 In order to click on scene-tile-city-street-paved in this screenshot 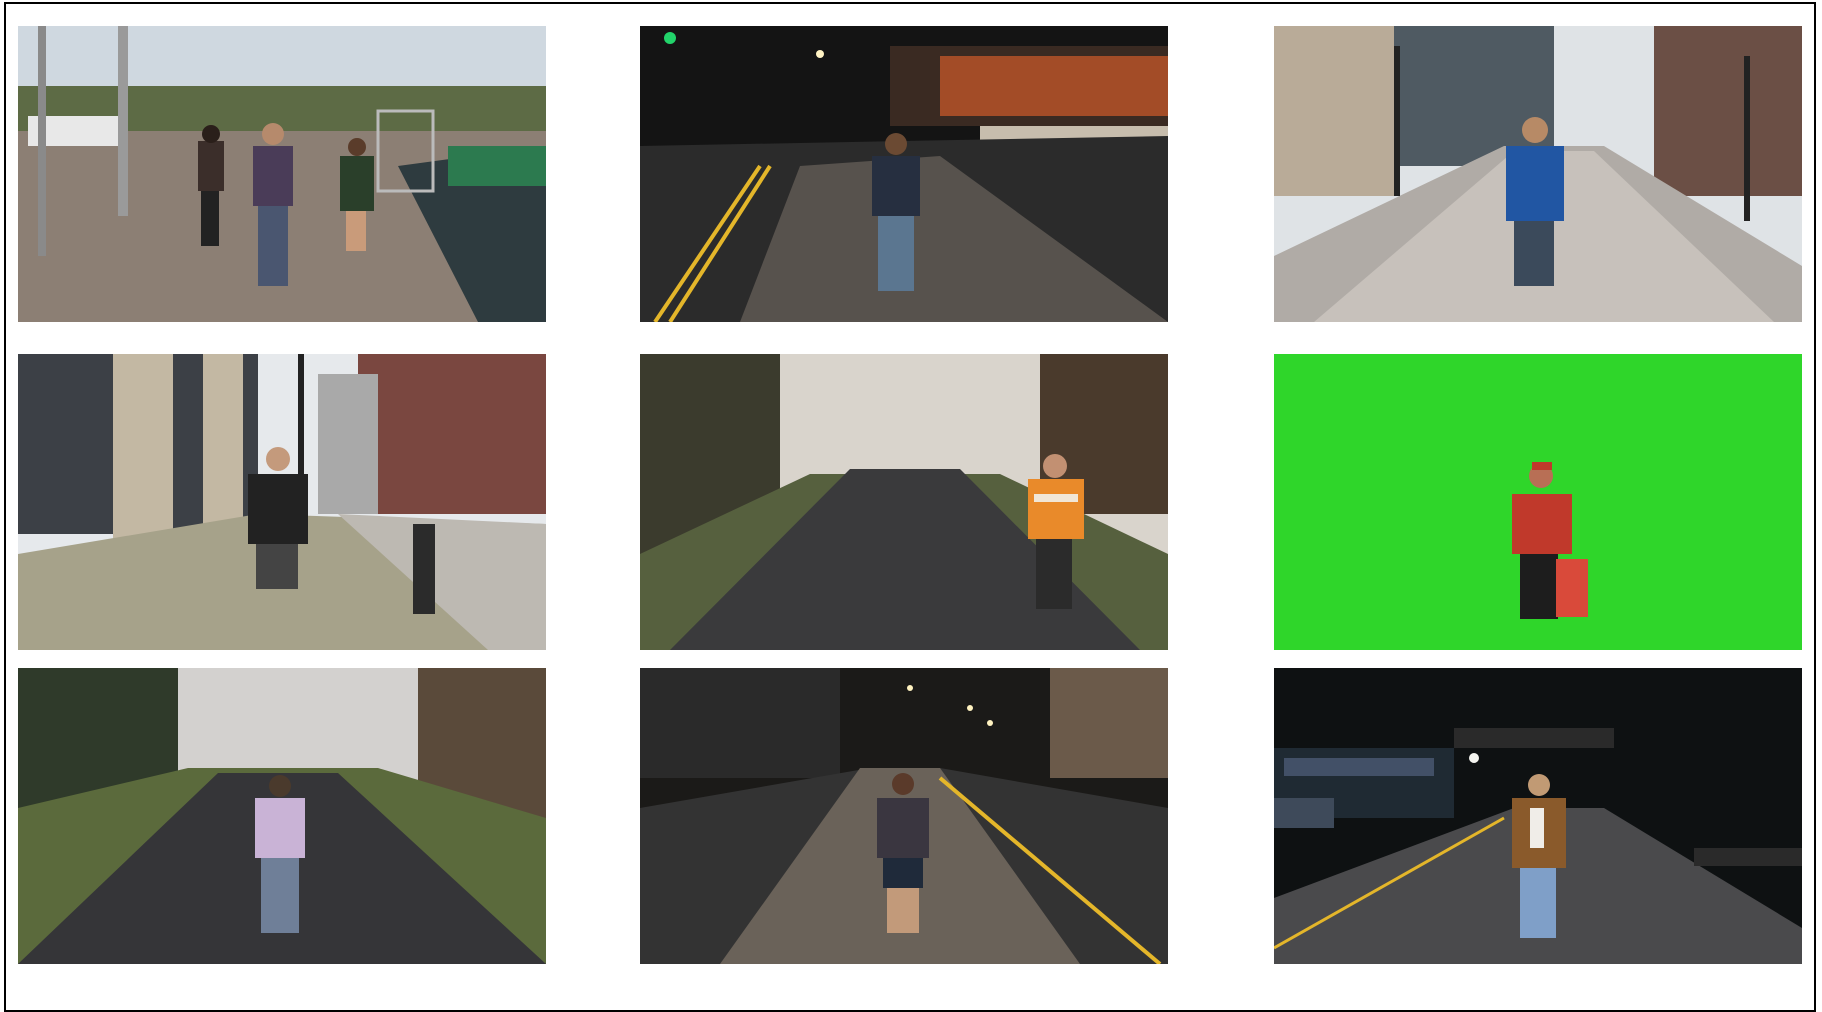, I will do `click(1538, 174)`.